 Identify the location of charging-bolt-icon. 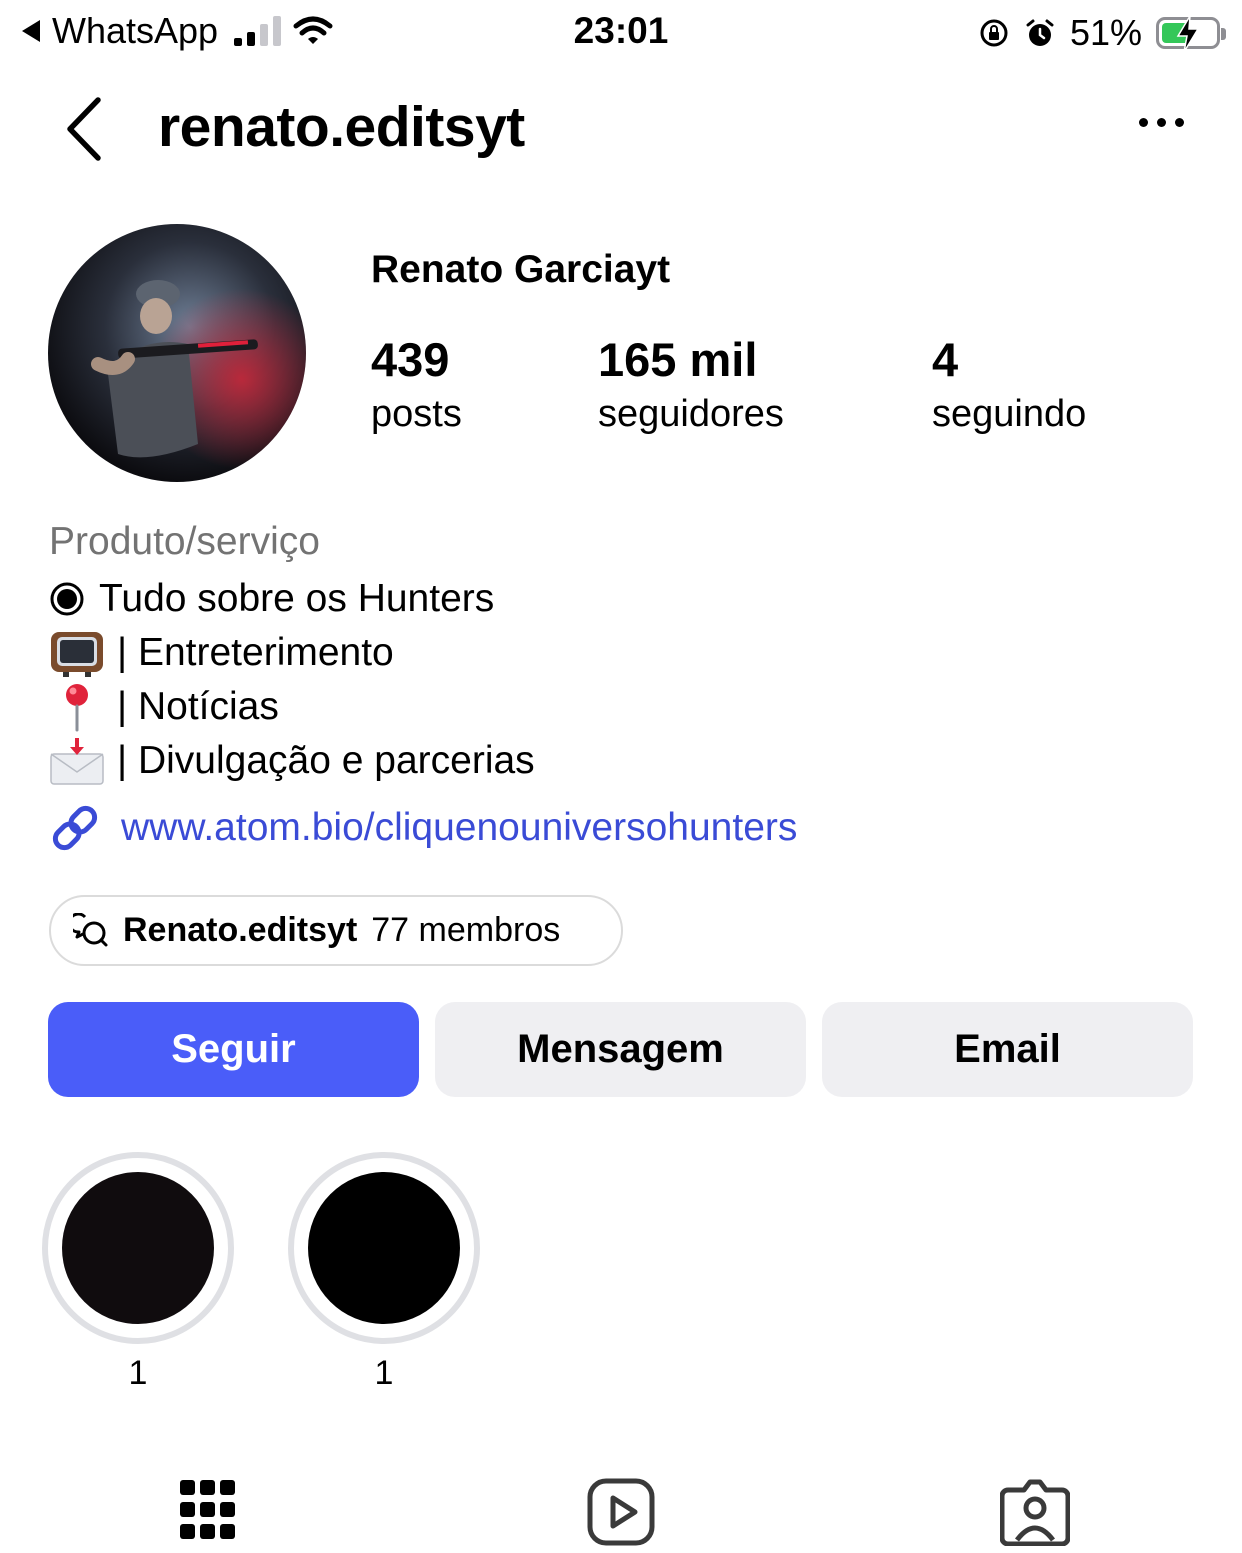
(1188, 34).